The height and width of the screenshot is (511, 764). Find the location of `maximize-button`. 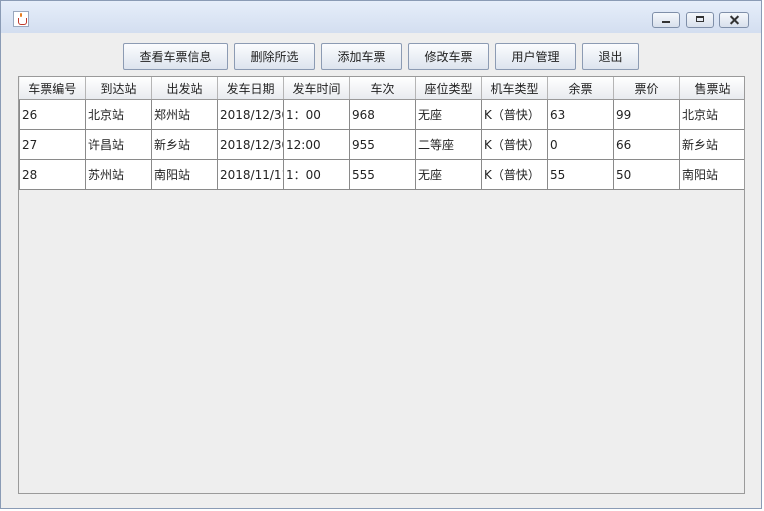

maximize-button is located at coordinates (700, 20).